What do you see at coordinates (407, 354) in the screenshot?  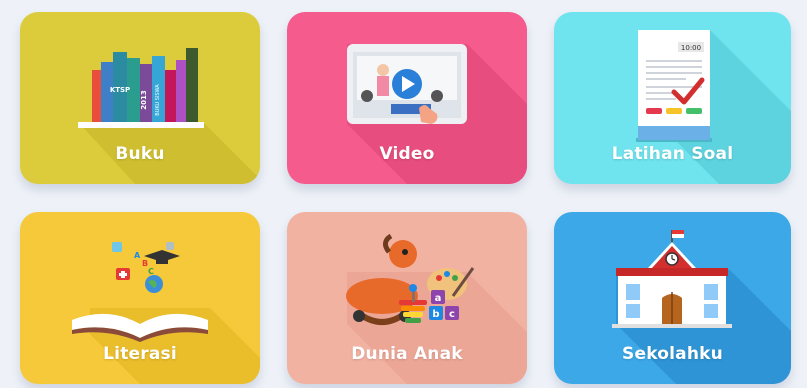 I see `tile-label-dunia-anak: Dunia Anak` at bounding box center [407, 354].